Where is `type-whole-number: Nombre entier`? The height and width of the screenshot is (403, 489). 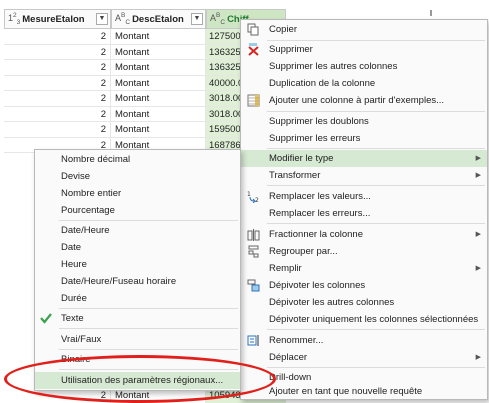 type-whole-number: Nombre entier is located at coordinates (137, 193).